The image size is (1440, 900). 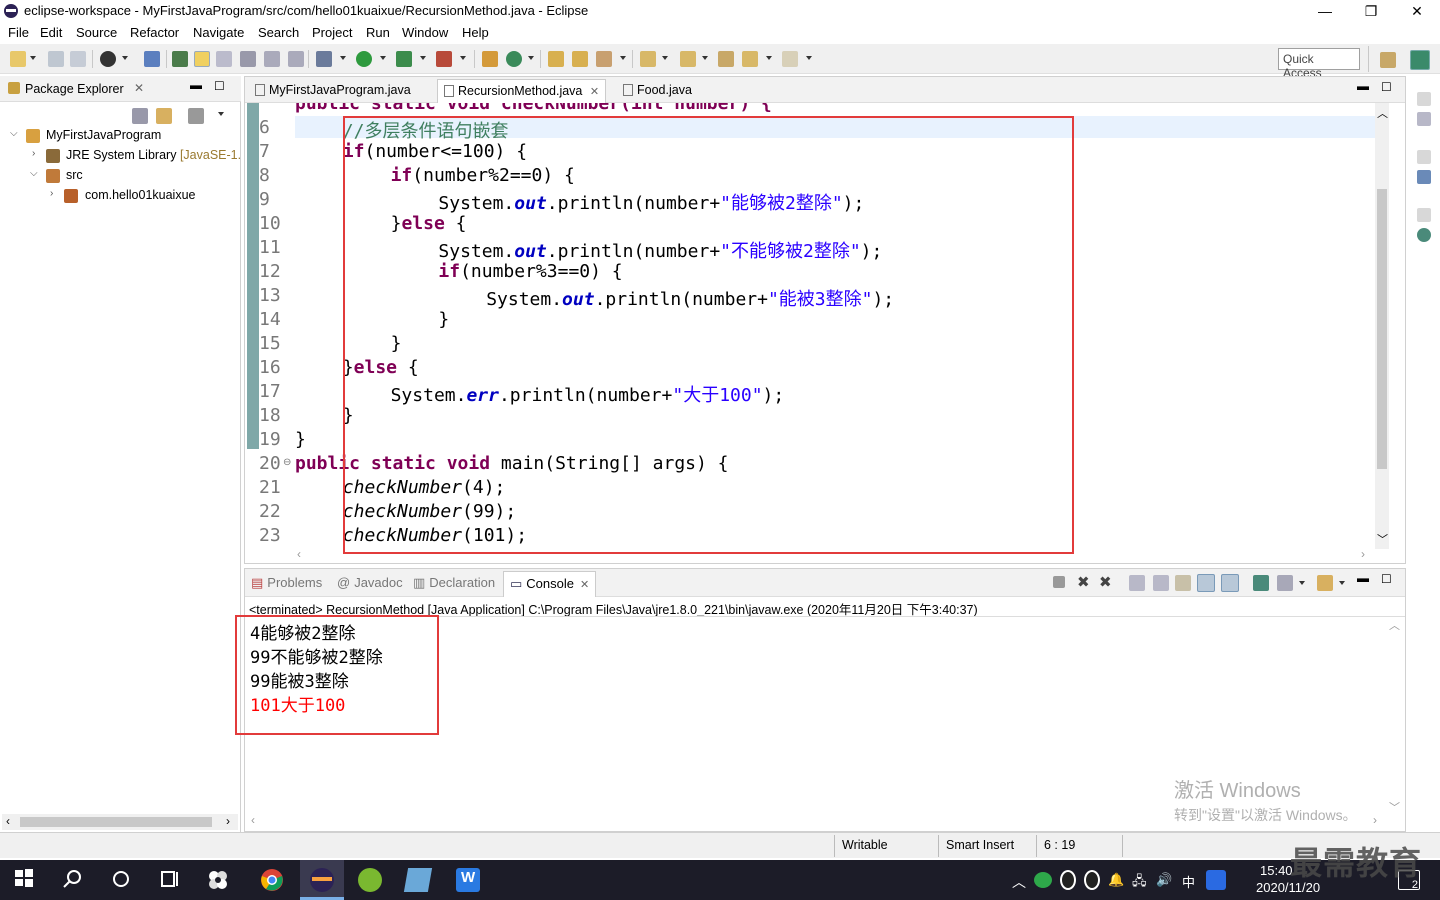 What do you see at coordinates (333, 91) in the screenshot?
I see `tab-myfirstjavaprogram: MyFirstJavaProgram.java` at bounding box center [333, 91].